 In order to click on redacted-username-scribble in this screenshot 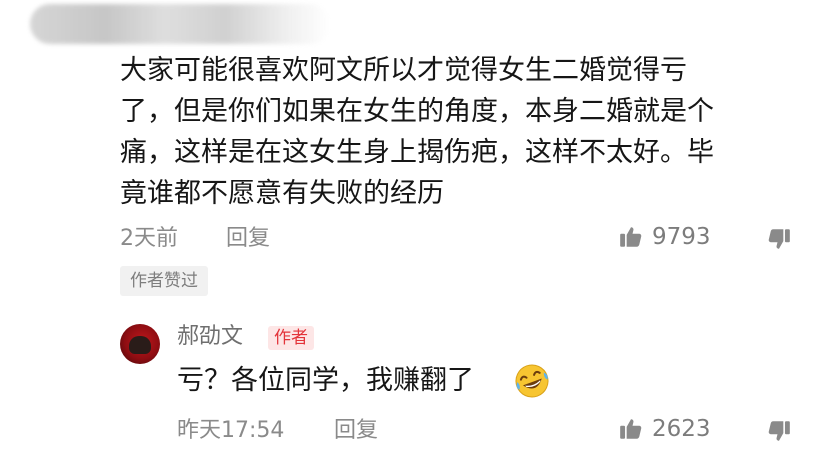, I will do `click(180, 24)`.